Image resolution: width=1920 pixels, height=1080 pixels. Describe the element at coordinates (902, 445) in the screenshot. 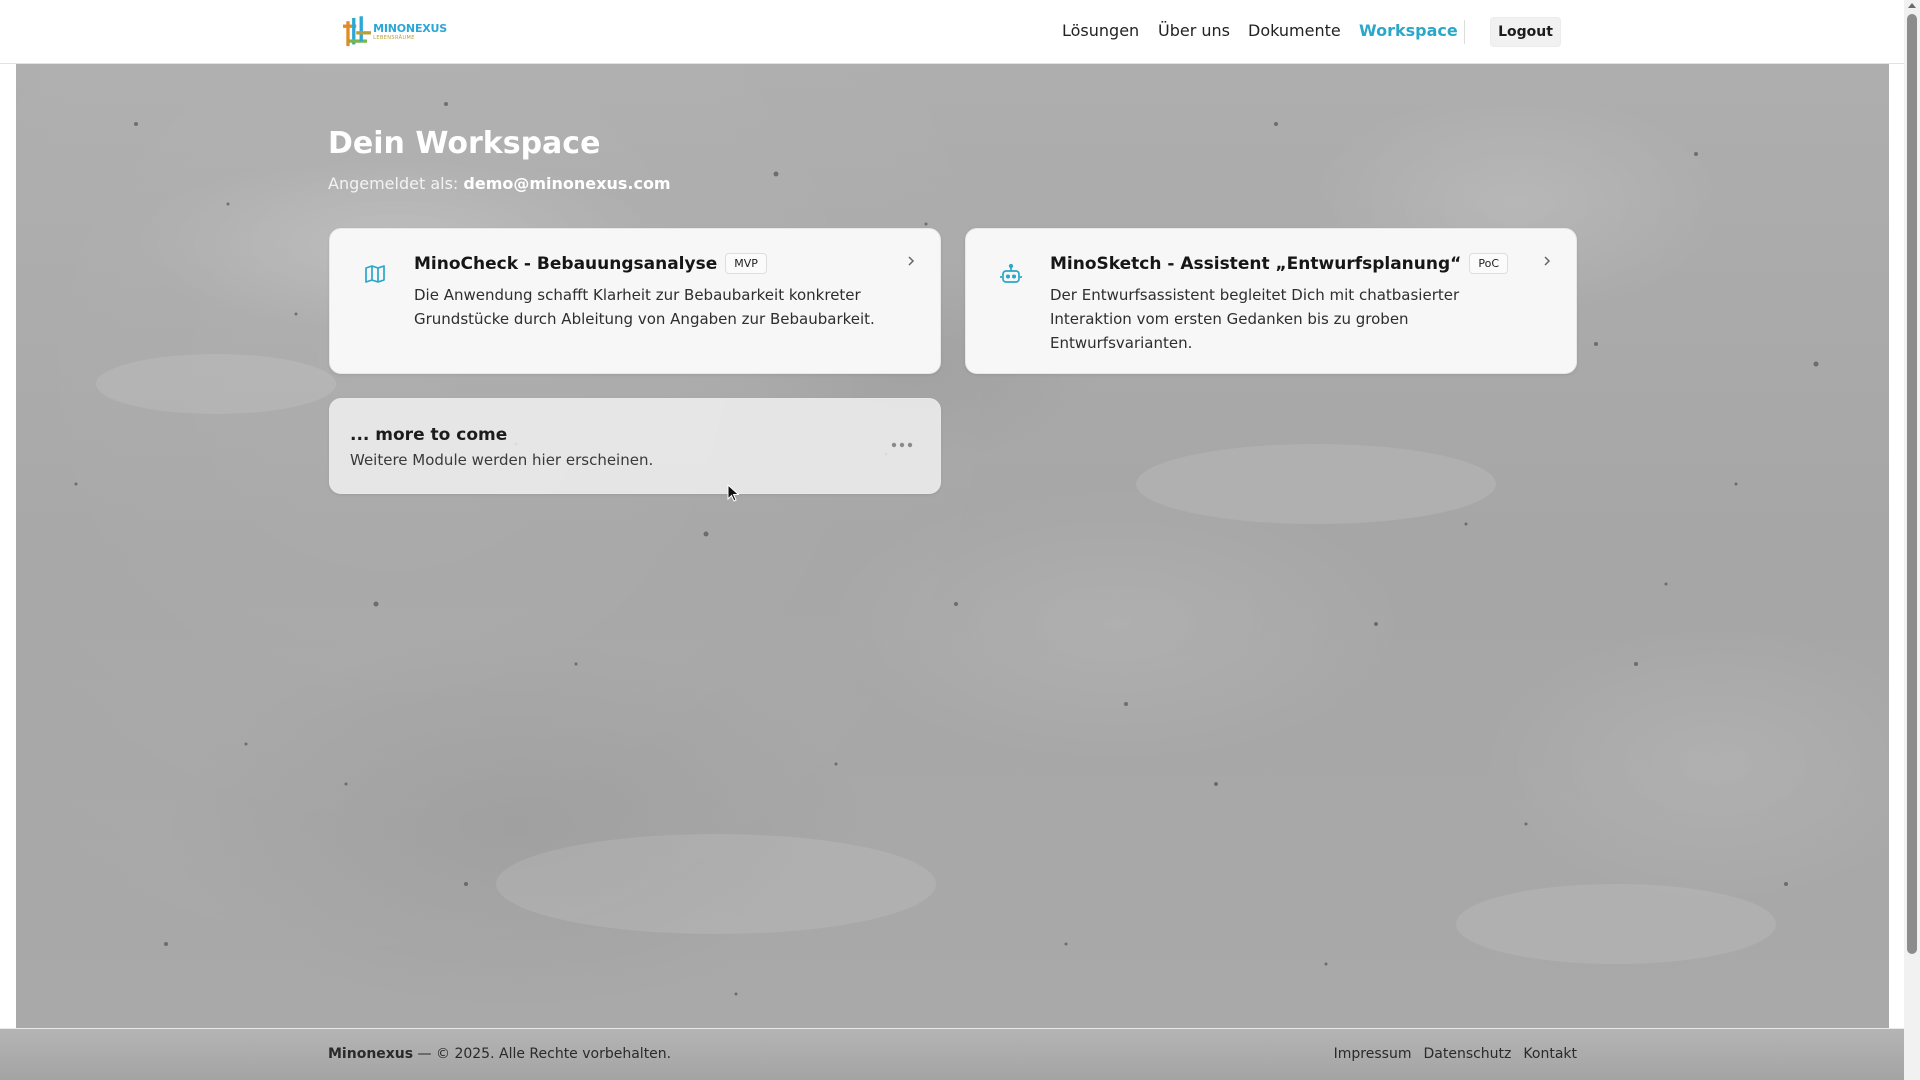

I see `more-dots-icon` at that location.